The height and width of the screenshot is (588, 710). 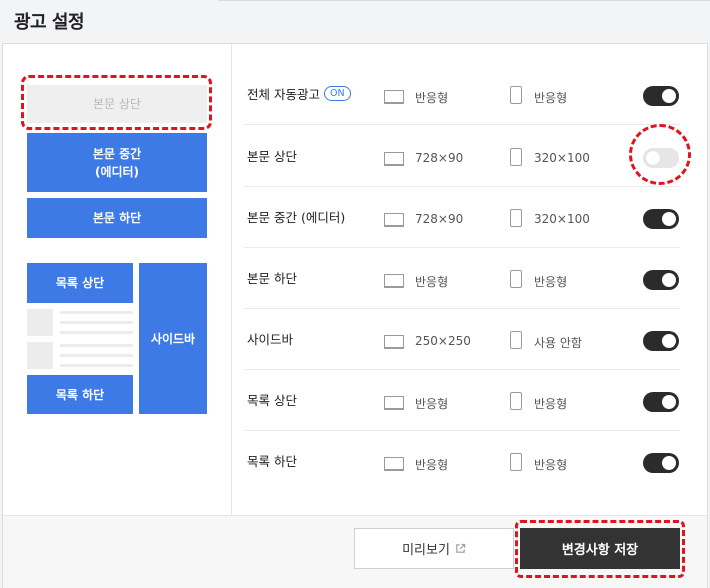 I want to click on preview-button-label: 미리보기, so click(x=426, y=550).